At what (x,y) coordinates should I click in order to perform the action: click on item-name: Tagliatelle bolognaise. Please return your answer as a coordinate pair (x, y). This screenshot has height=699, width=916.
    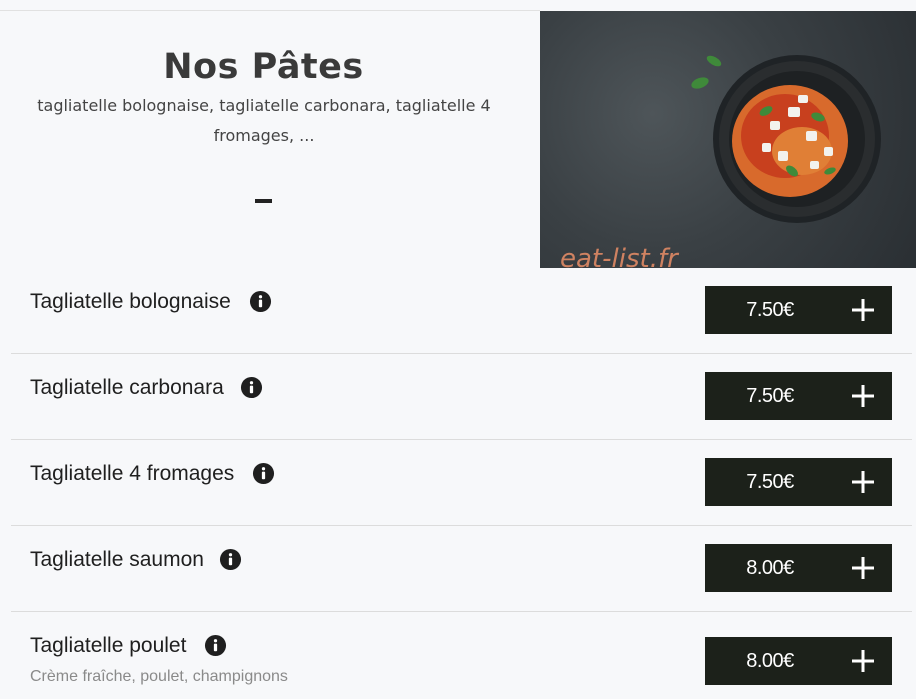
    Looking at the image, I should click on (130, 301).